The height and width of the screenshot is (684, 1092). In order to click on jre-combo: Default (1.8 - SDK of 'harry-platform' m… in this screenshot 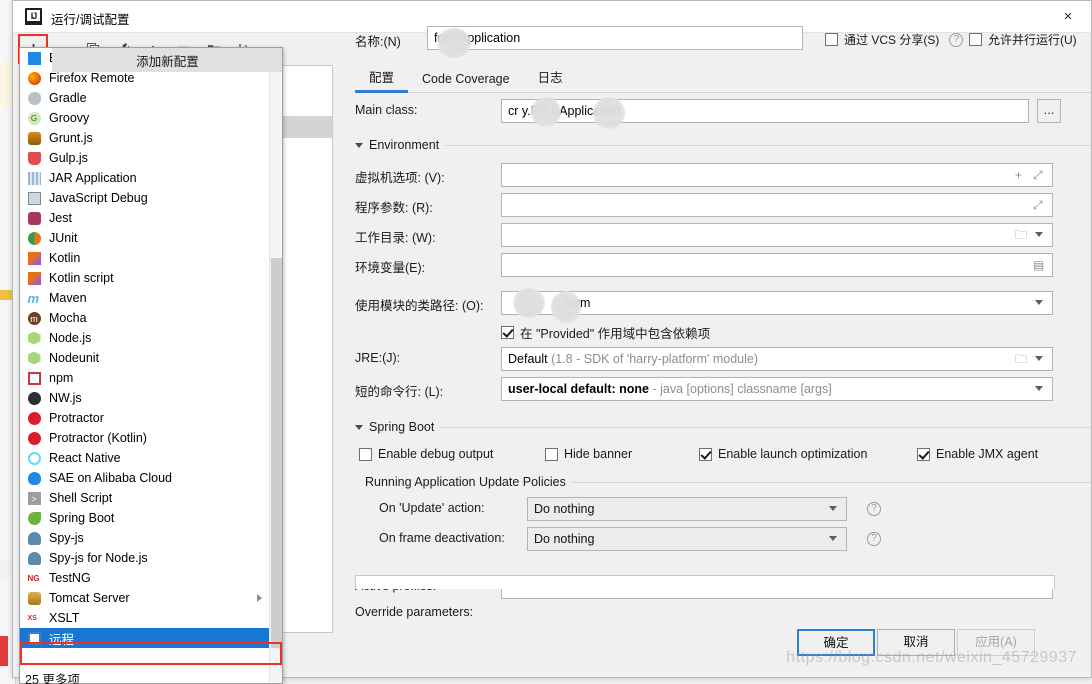, I will do `click(777, 359)`.